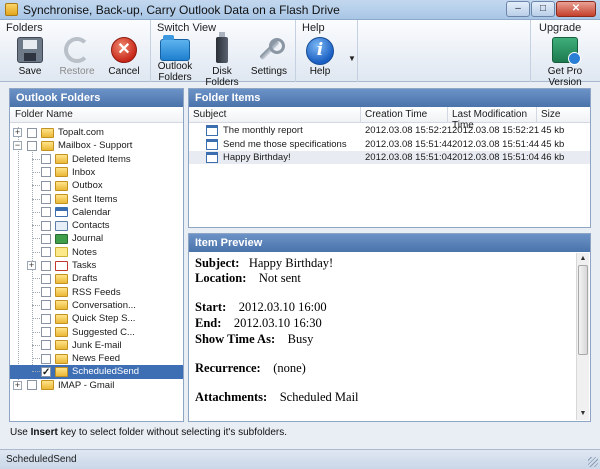 This screenshot has width=600, height=469. What do you see at coordinates (269, 58) in the screenshot?
I see `settings-button: Settings` at bounding box center [269, 58].